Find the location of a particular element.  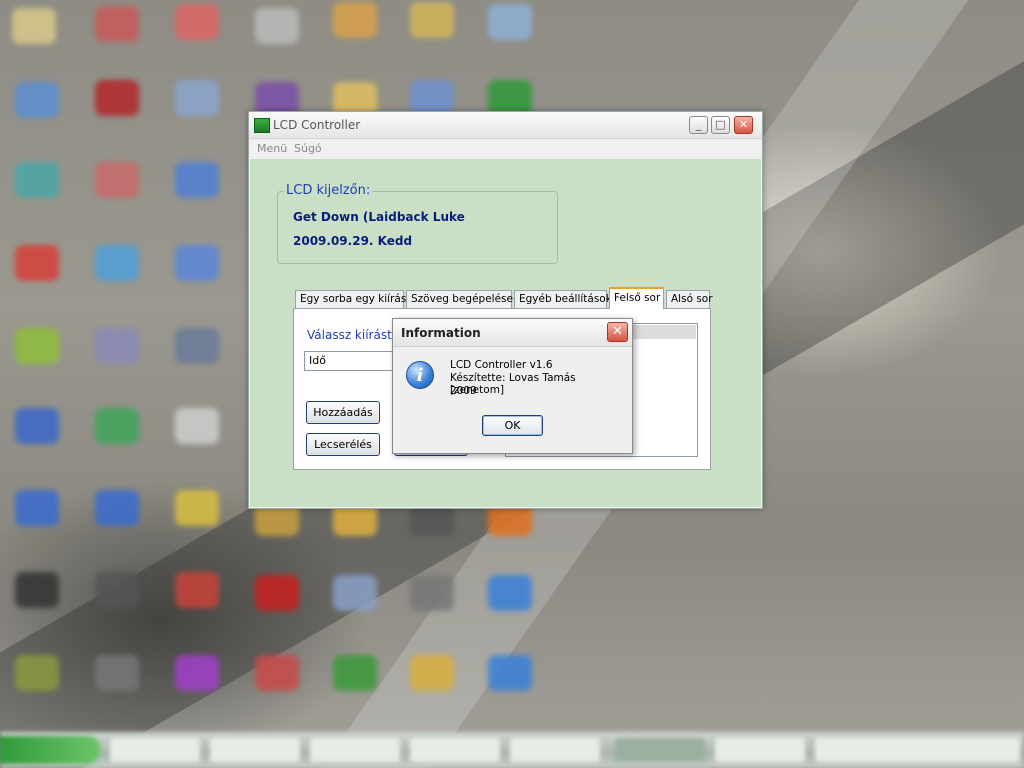

tab-single-line: Egy sorba egy kiírás is located at coordinates (350, 299).